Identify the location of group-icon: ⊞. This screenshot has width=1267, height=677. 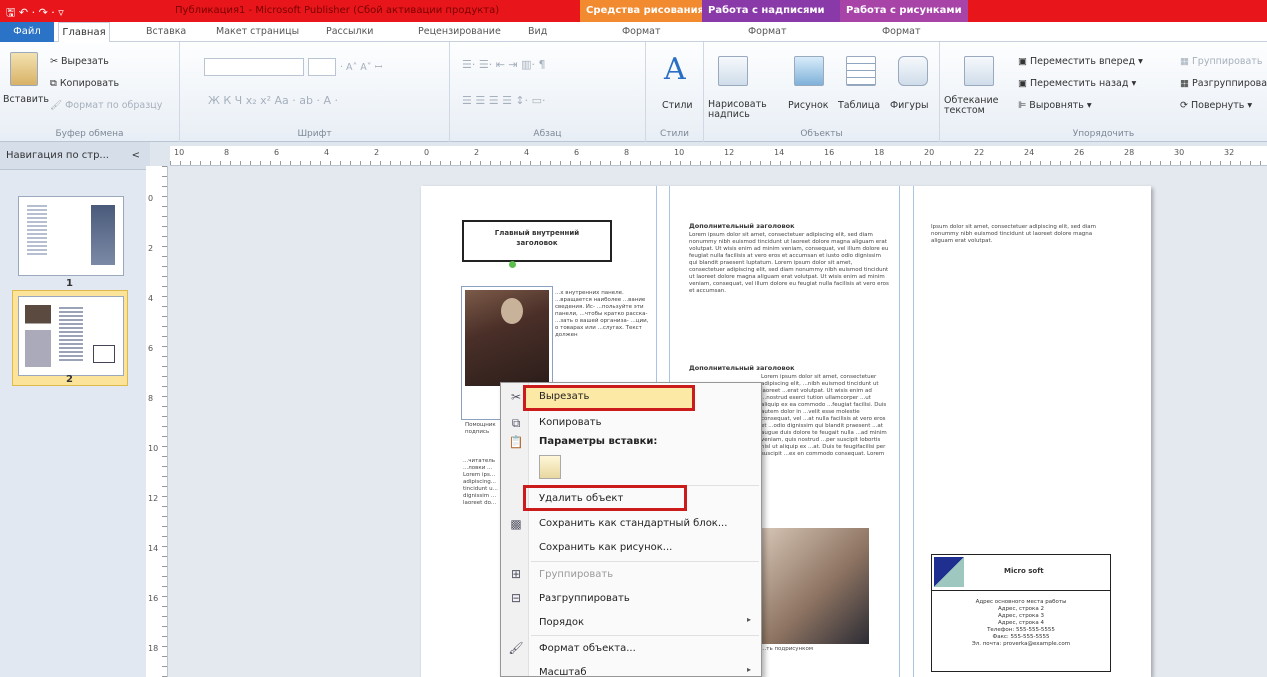
(516, 574).